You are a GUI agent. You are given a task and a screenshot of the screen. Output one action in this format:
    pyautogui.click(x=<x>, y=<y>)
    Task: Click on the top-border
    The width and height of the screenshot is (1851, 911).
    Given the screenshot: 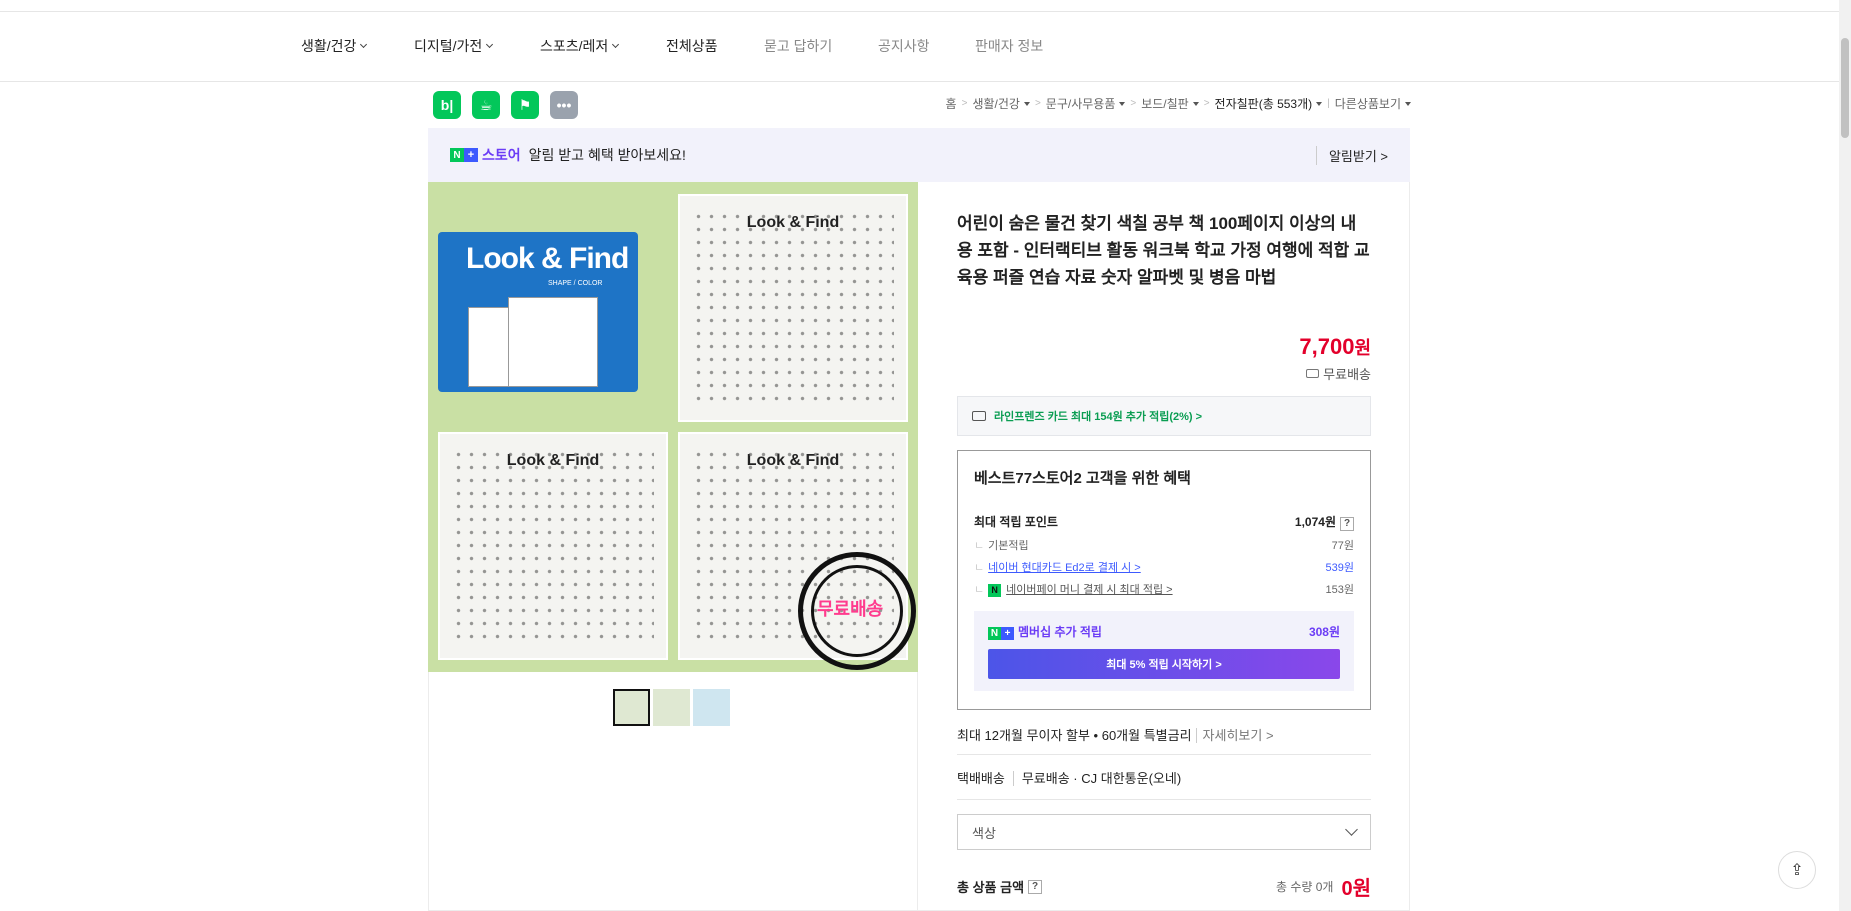 What is the action you would take?
    pyautogui.click(x=925, y=6)
    